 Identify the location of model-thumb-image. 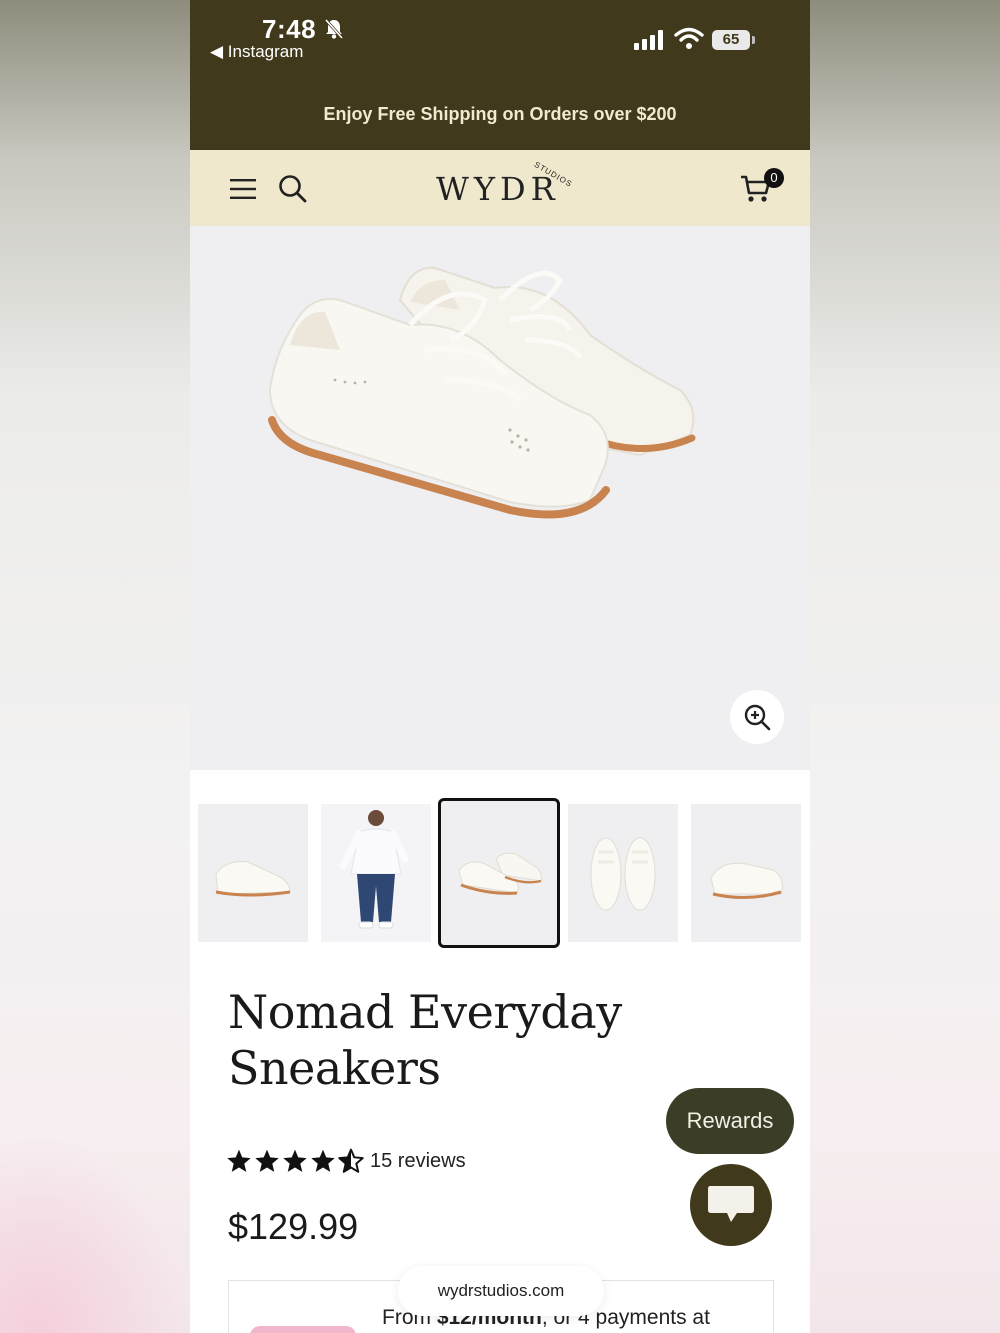
(374, 869).